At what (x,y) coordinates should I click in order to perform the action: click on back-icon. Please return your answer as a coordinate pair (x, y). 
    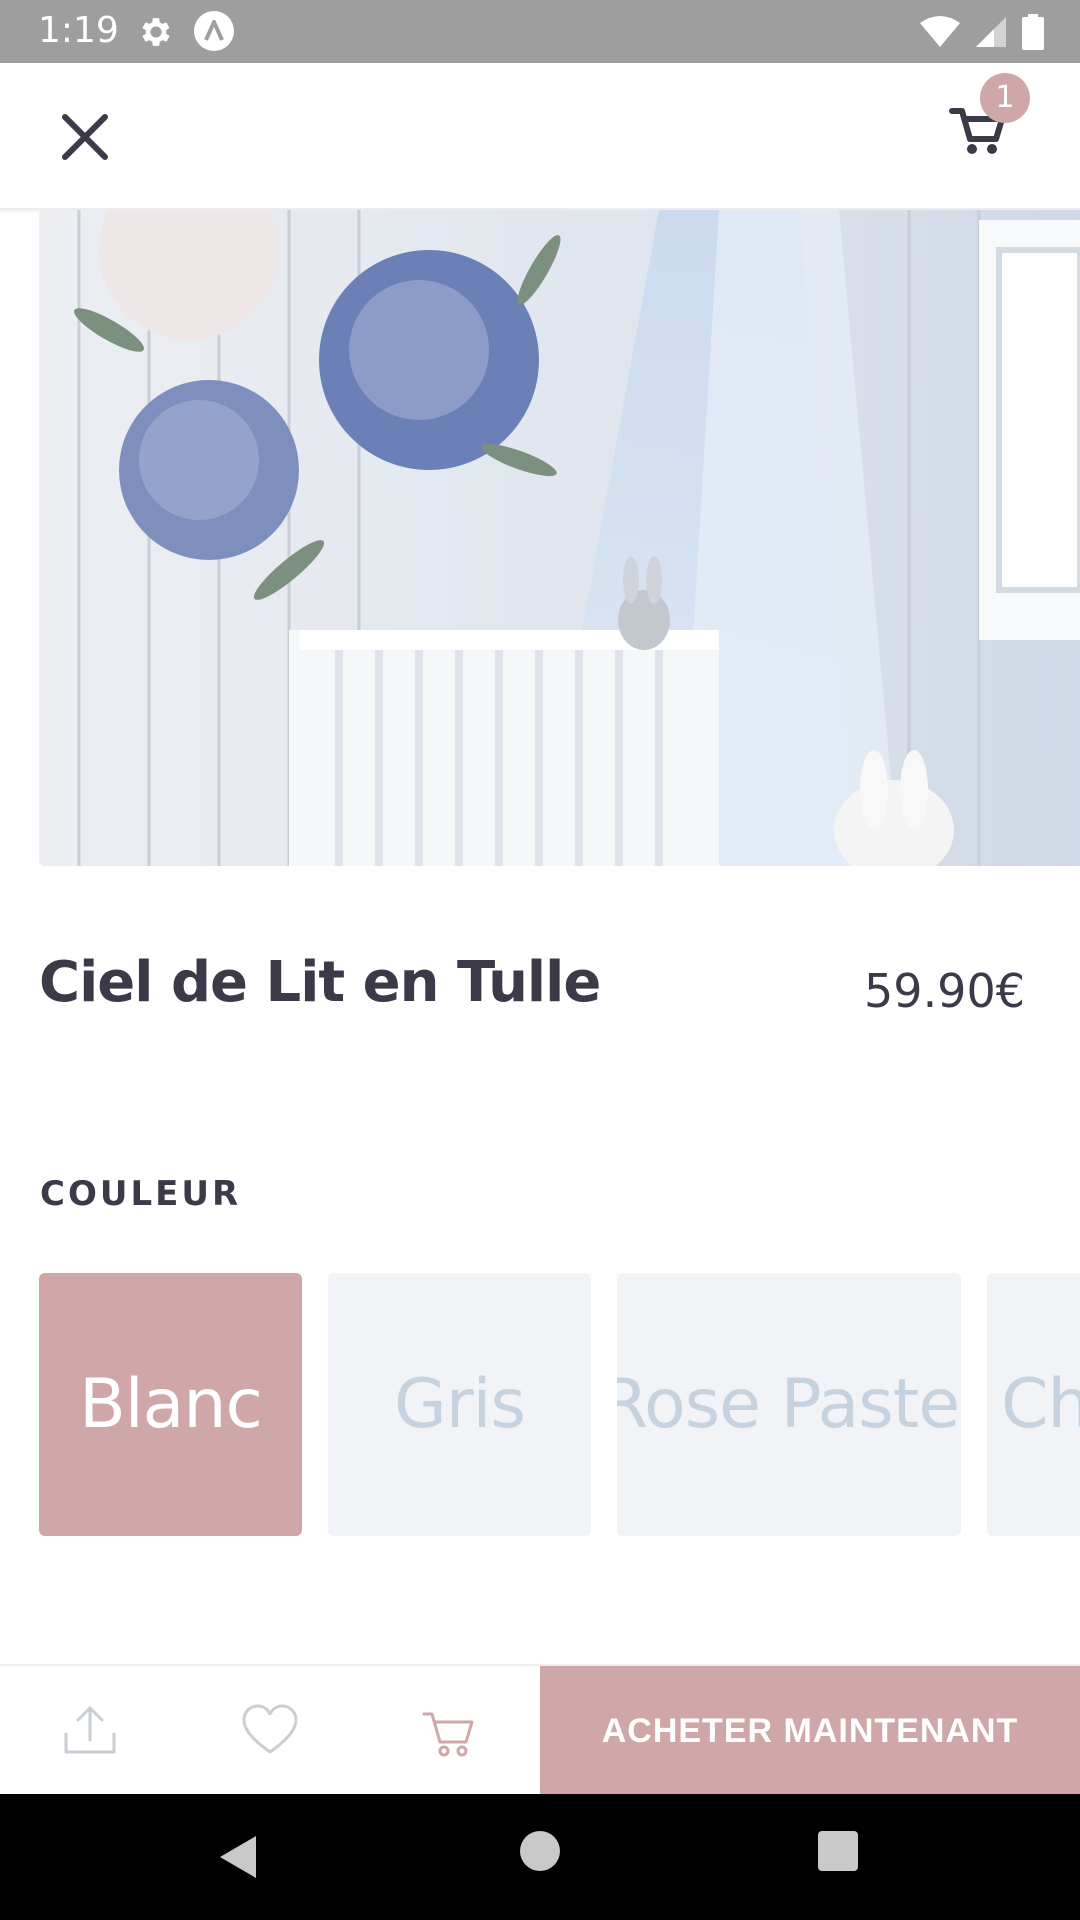
    Looking at the image, I should click on (238, 1857).